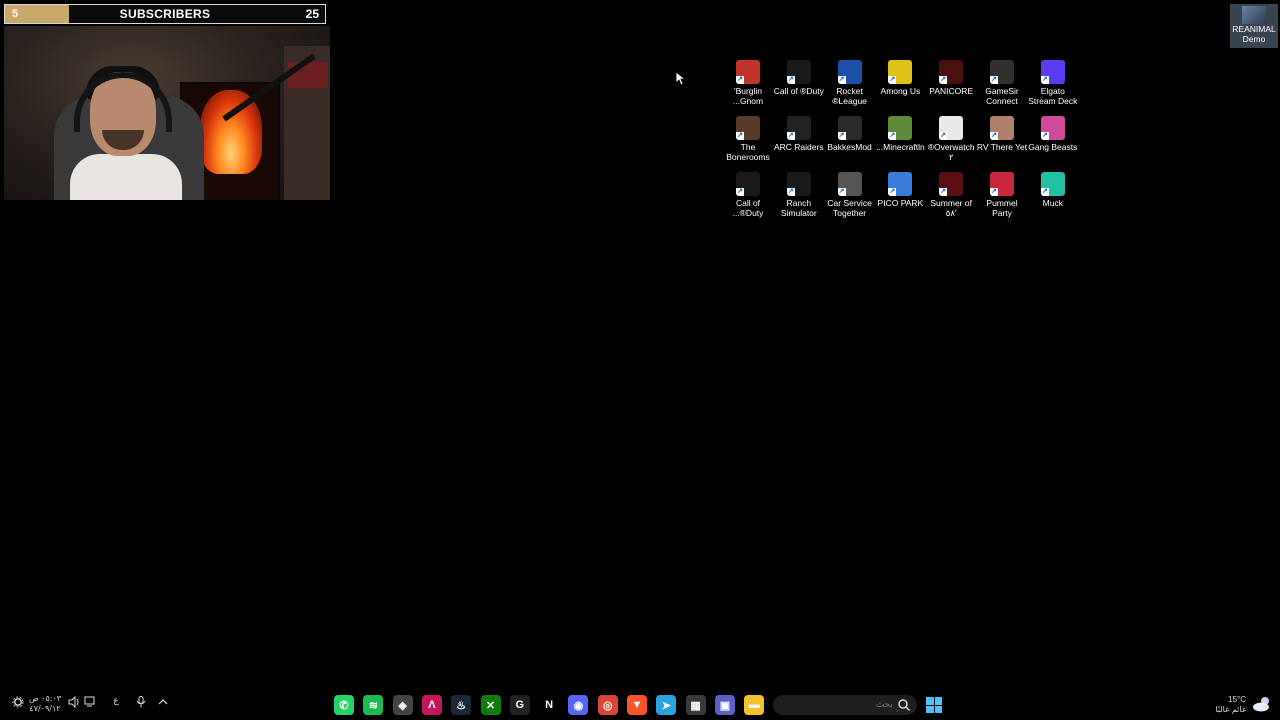 Image resolution: width=1280 pixels, height=720 pixels. I want to click on call-of-duty-icon: ↗, so click(798, 72).